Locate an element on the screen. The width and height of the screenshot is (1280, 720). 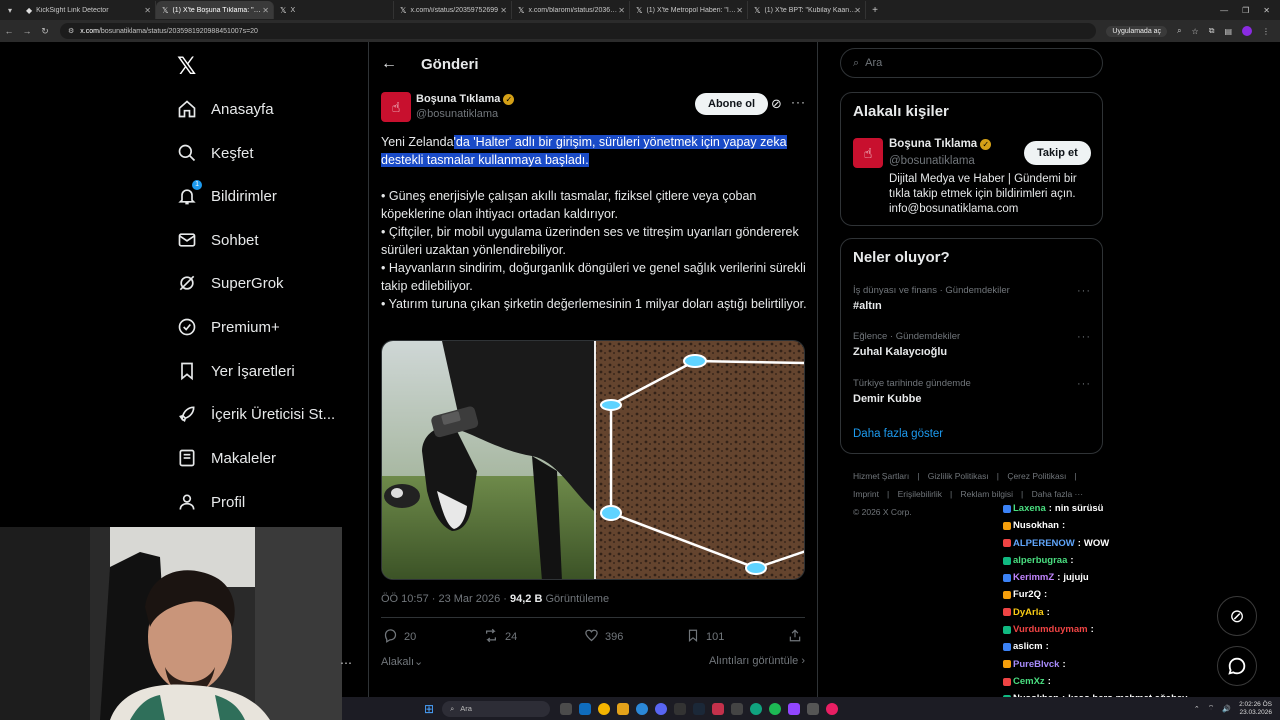
post-timestamp: ÖÖ 10:57 · 23 Mar 2026 · is located at coordinates (444, 599).